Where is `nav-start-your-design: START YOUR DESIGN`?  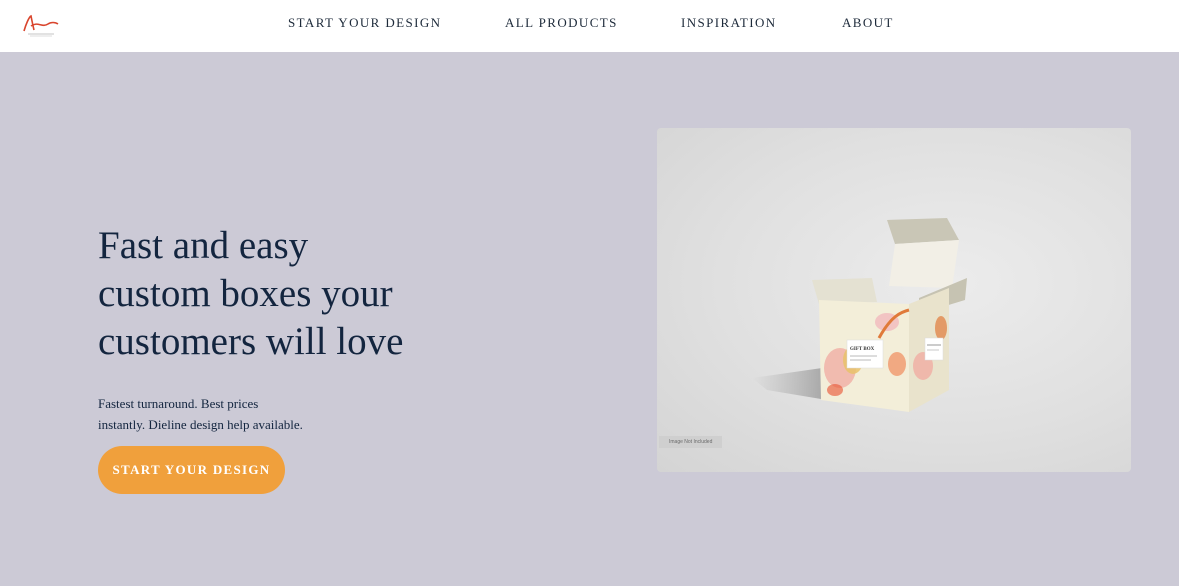 nav-start-your-design: START YOUR DESIGN is located at coordinates (364, 23).